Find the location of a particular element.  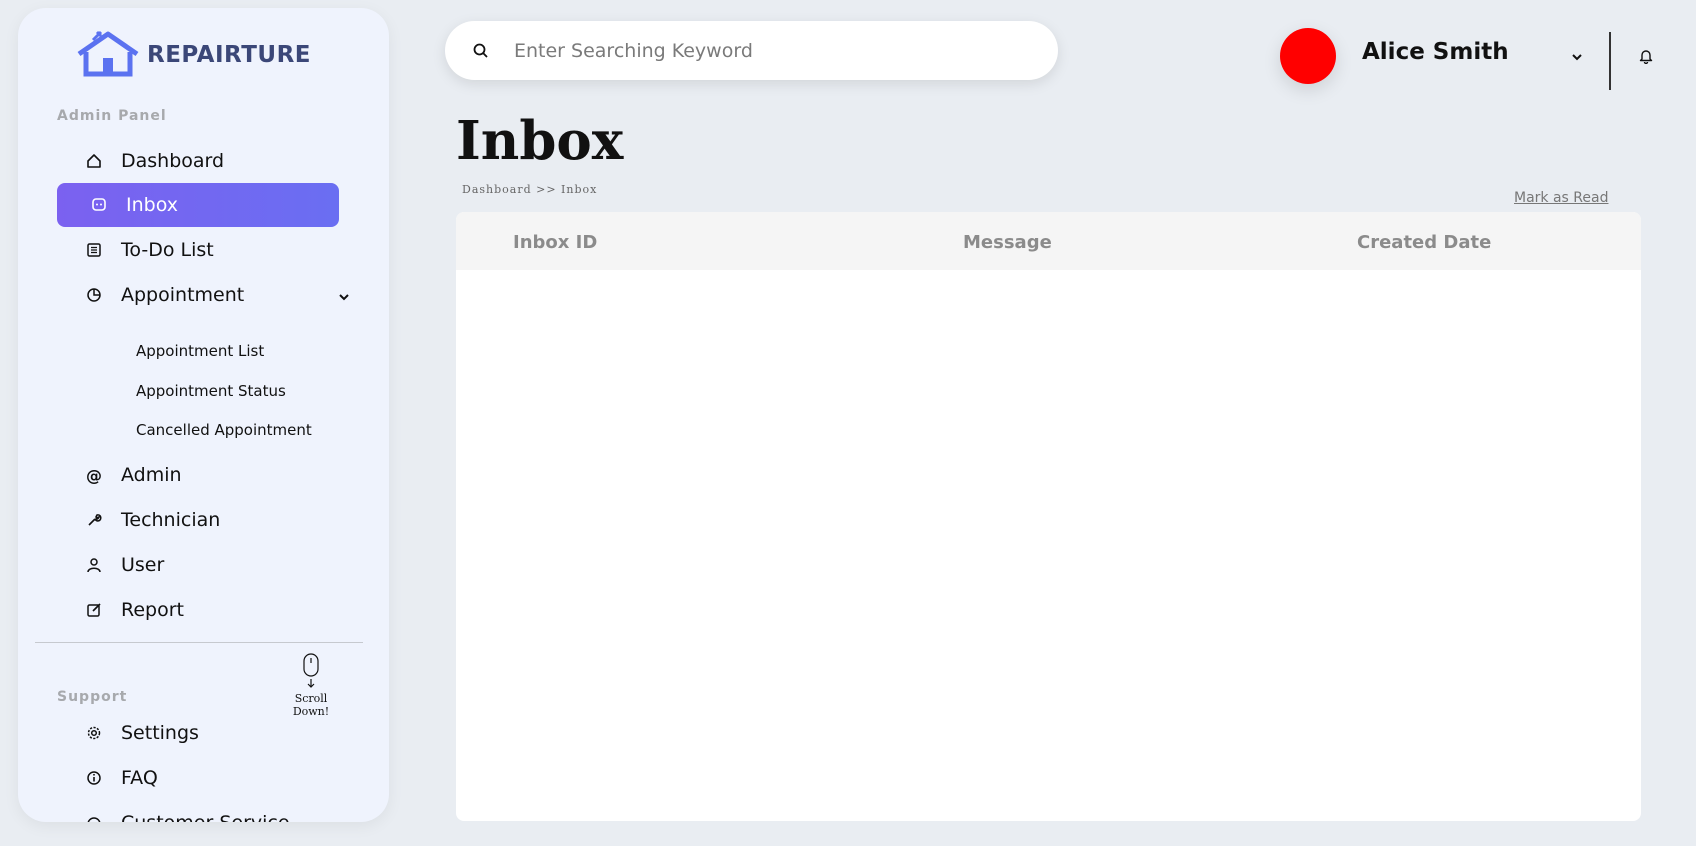

sidebar-item-inbox: Inbox is located at coordinates (198, 205).